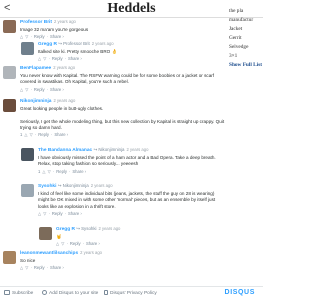 The width and height of the screenshot is (320, 300). I want to click on vote-count: 1, so click(21, 135).